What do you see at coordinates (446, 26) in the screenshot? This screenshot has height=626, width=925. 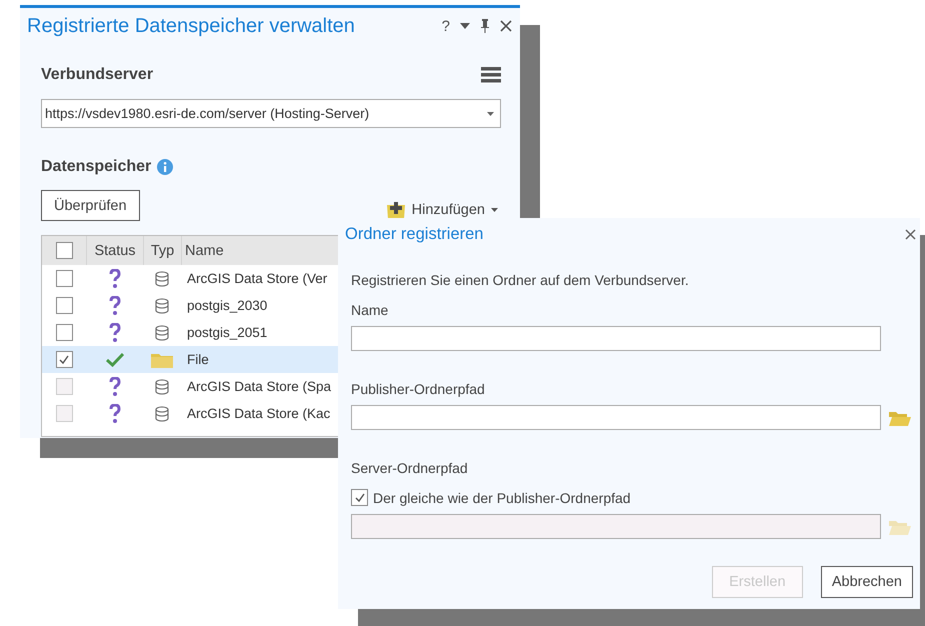 I see `help-button: ?` at bounding box center [446, 26].